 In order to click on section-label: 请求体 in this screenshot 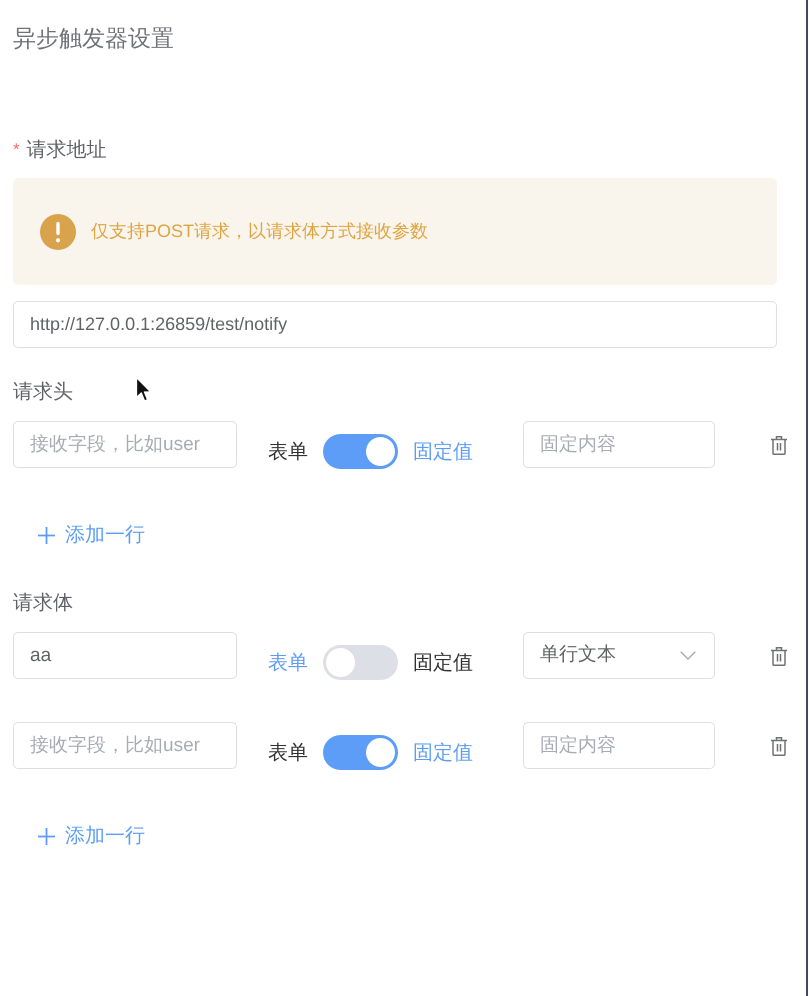, I will do `click(43, 603)`.